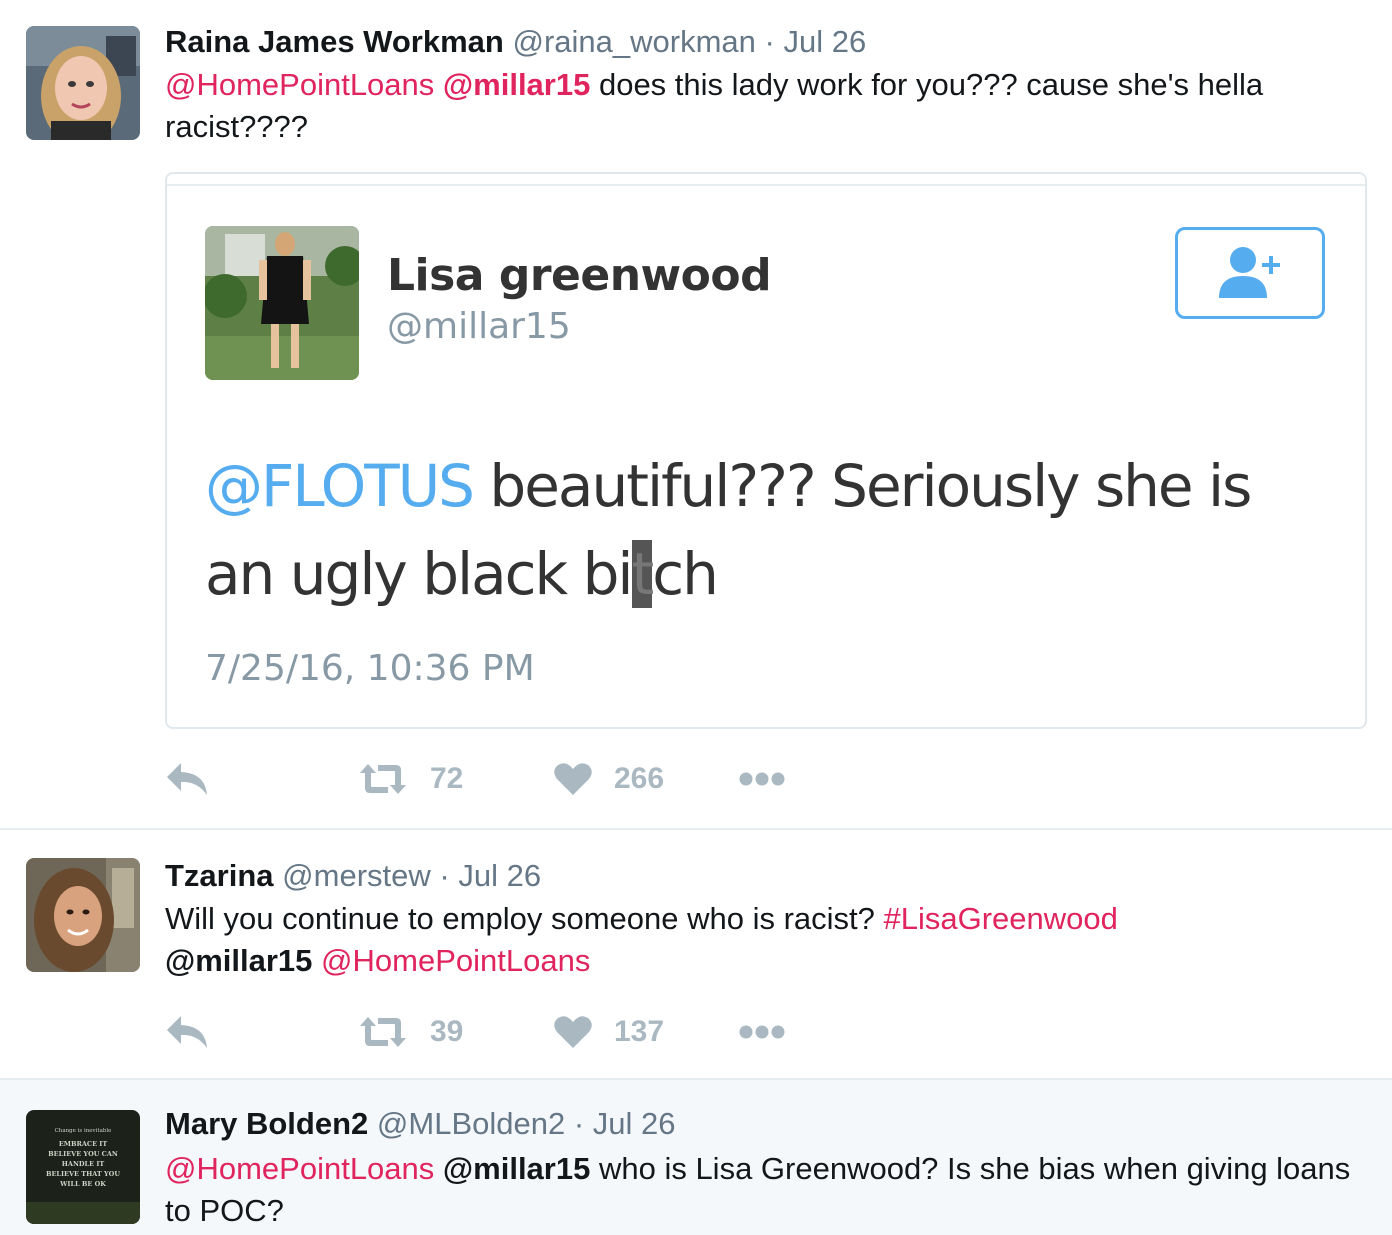 The image size is (1392, 1235). Describe the element at coordinates (639, 778) in the screenshot. I see `like-count: 266` at that location.